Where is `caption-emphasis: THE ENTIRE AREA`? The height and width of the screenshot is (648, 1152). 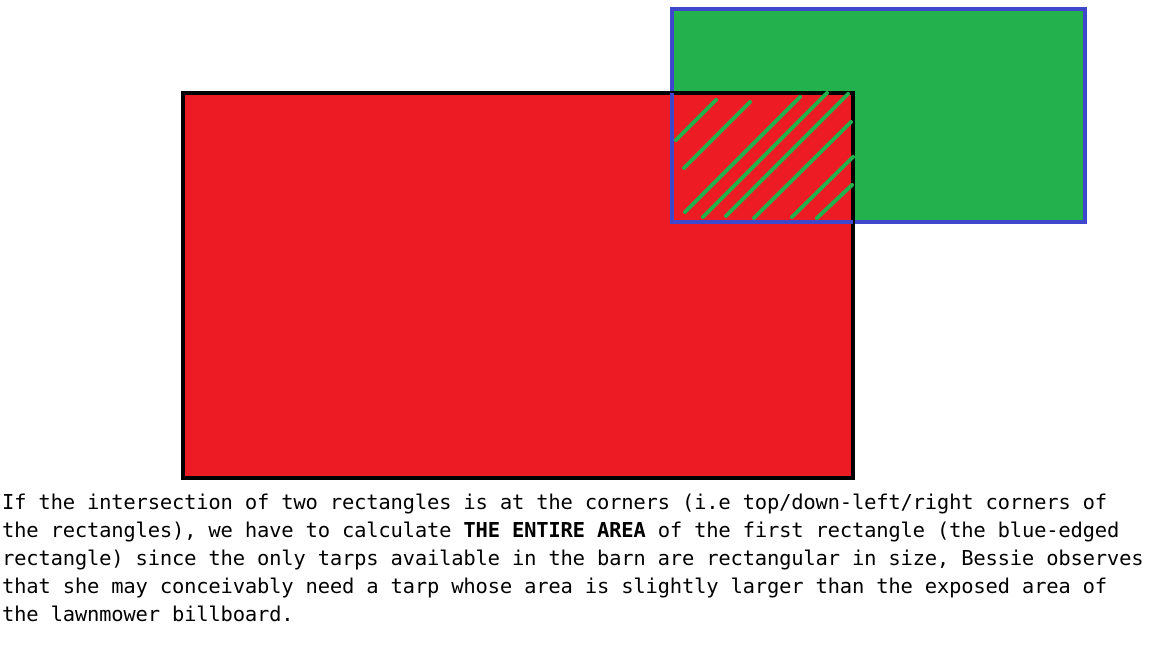 caption-emphasis: THE ENTIRE AREA is located at coordinates (554, 530).